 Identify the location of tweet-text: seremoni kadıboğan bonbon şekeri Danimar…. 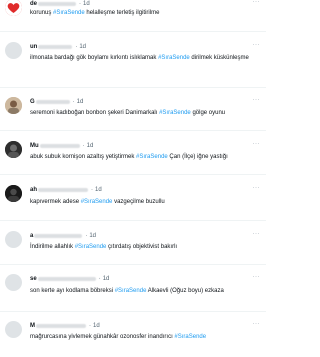
(145, 113).